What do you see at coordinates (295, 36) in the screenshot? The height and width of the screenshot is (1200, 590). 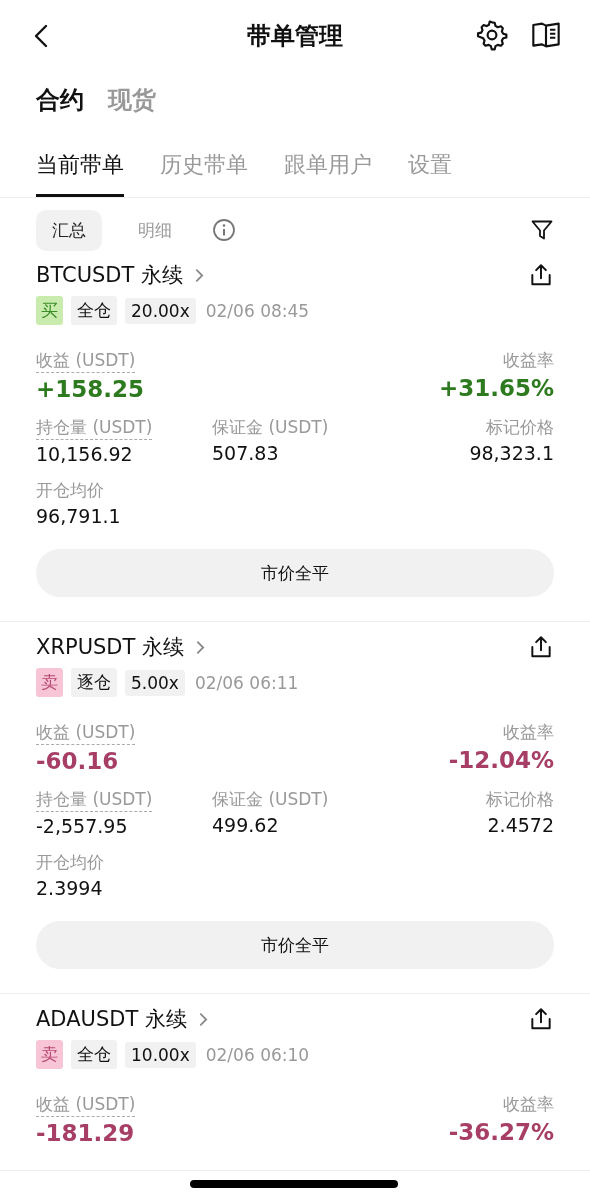 I see `page-title: 带单管理` at bounding box center [295, 36].